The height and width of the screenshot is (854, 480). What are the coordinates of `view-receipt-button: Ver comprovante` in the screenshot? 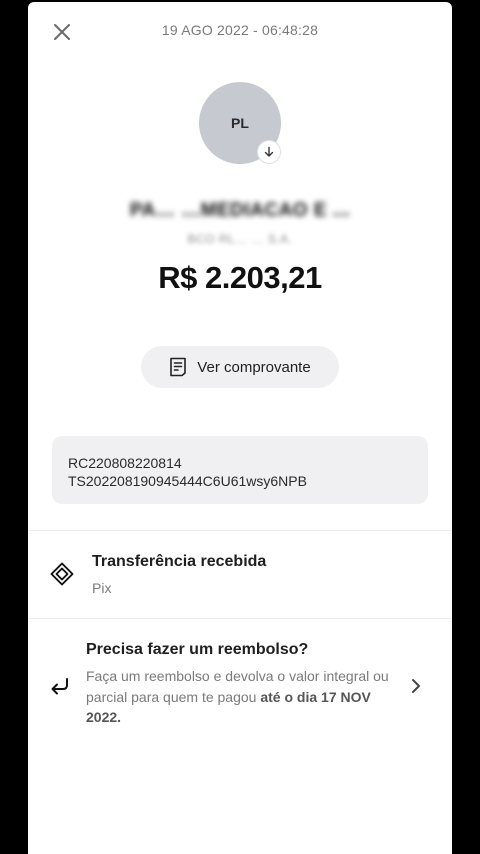 It's located at (240, 367).